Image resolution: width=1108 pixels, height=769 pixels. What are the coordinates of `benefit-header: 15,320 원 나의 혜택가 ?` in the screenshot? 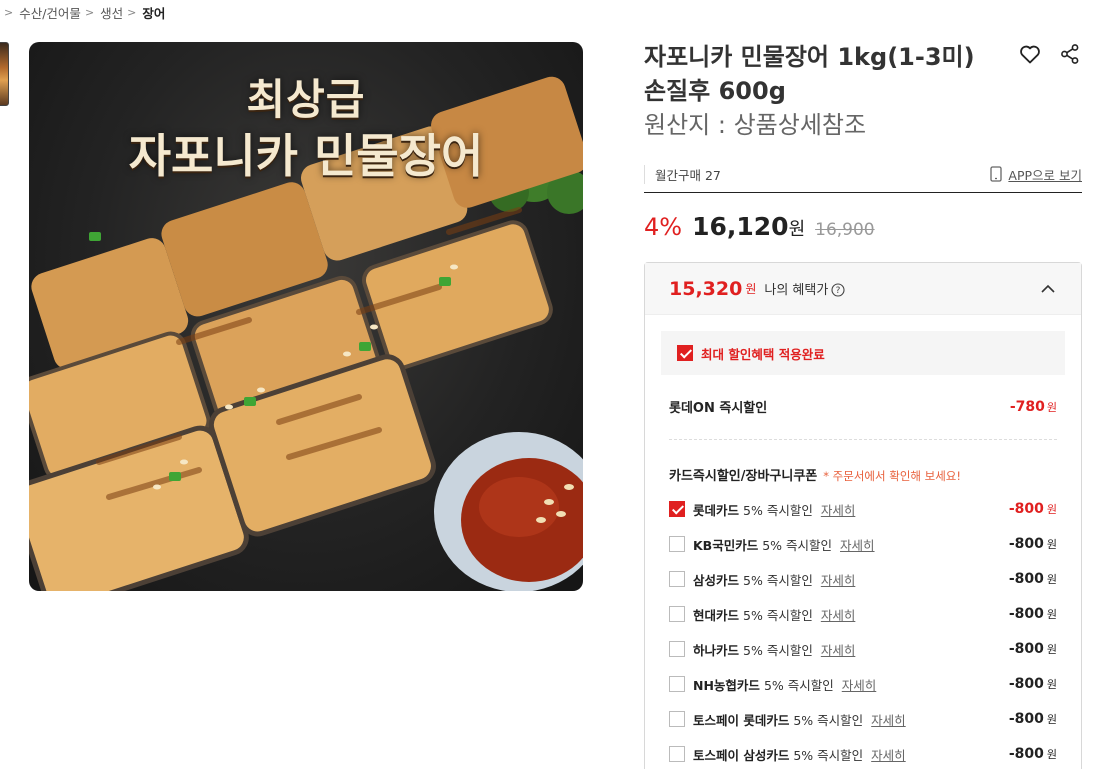 It's located at (863, 289).